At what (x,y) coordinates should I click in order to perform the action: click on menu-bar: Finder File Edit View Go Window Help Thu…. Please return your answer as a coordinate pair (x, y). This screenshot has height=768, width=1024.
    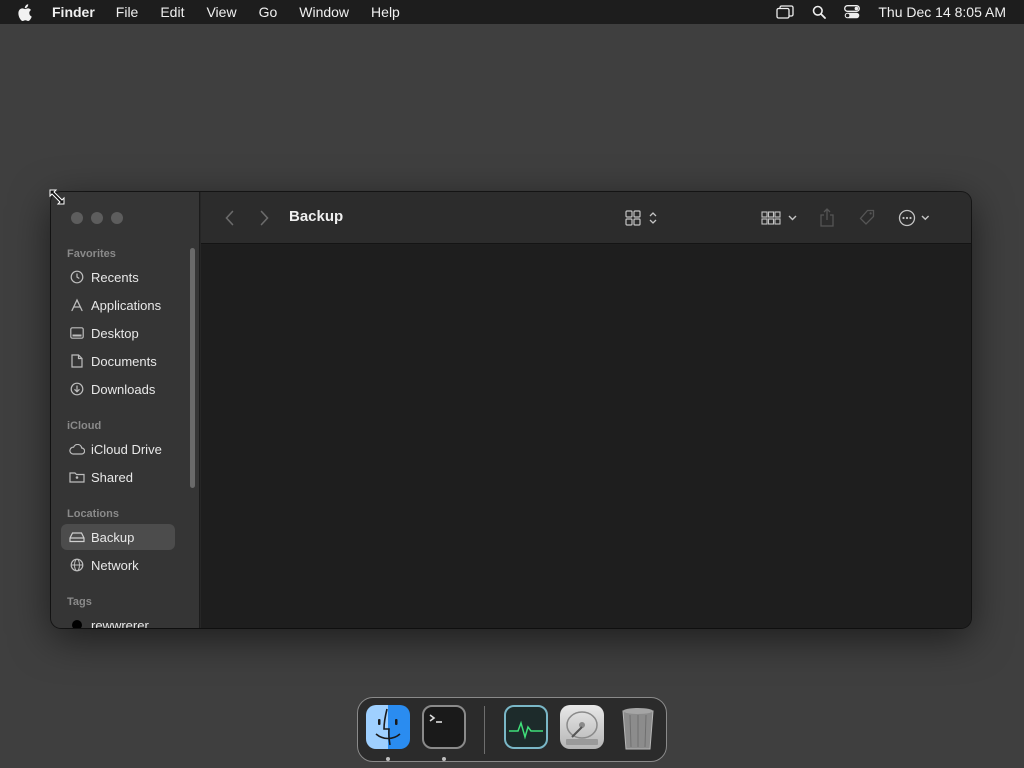
    Looking at the image, I should click on (512, 12).